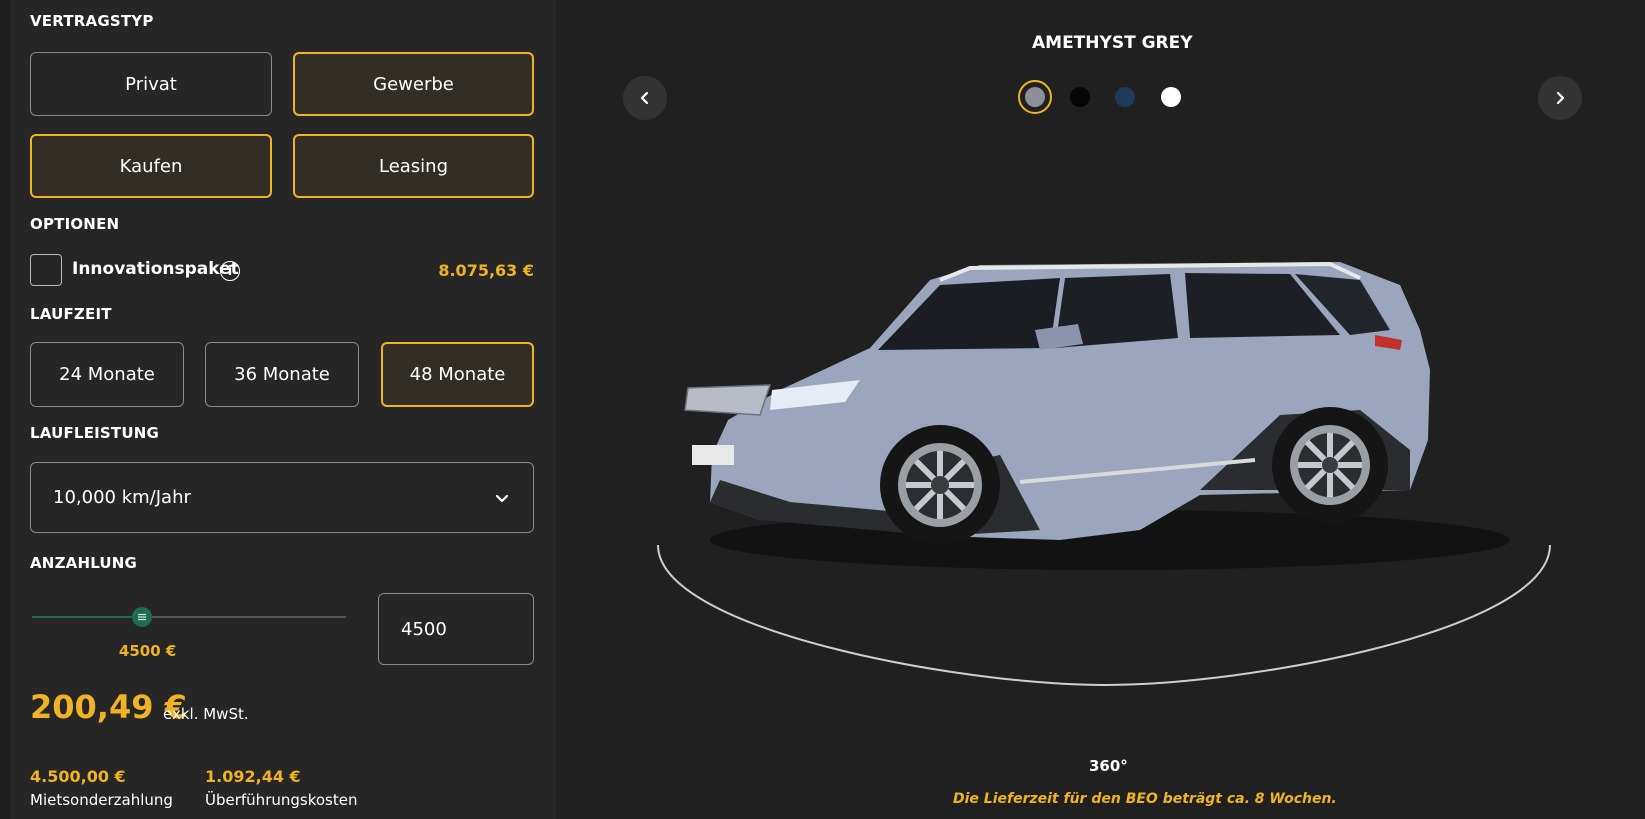 The width and height of the screenshot is (1645, 819). What do you see at coordinates (189, 617) in the screenshot?
I see `downpayment-slider-track` at bounding box center [189, 617].